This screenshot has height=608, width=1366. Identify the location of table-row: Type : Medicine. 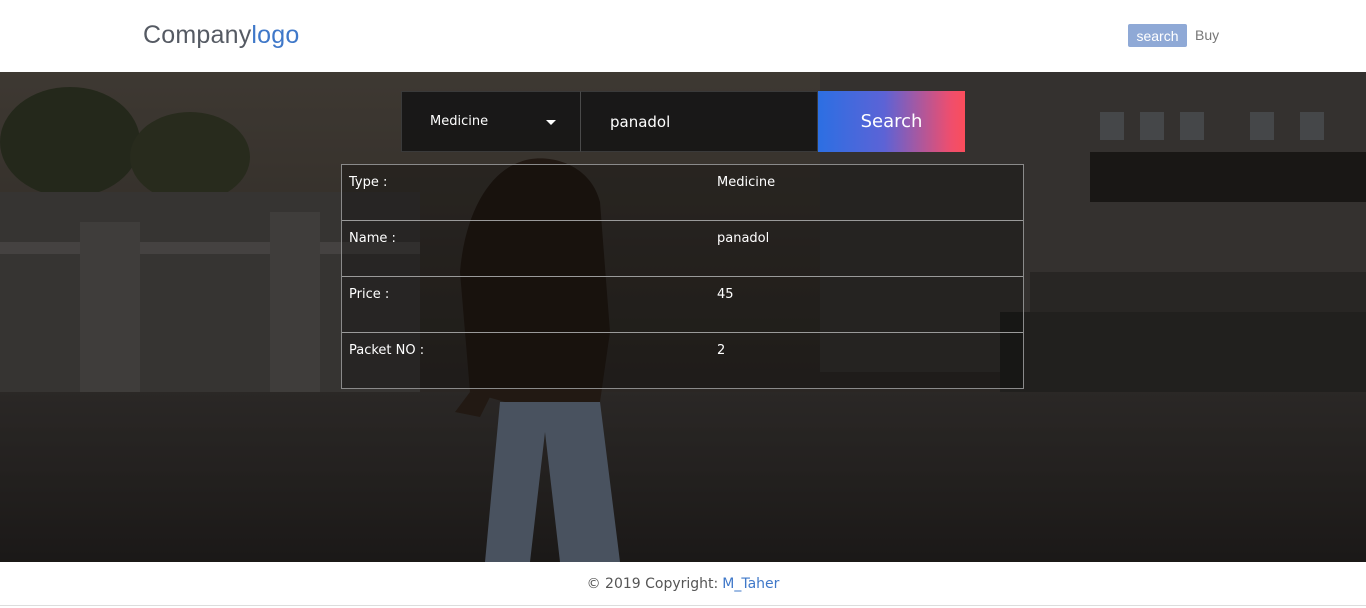
(682, 193).